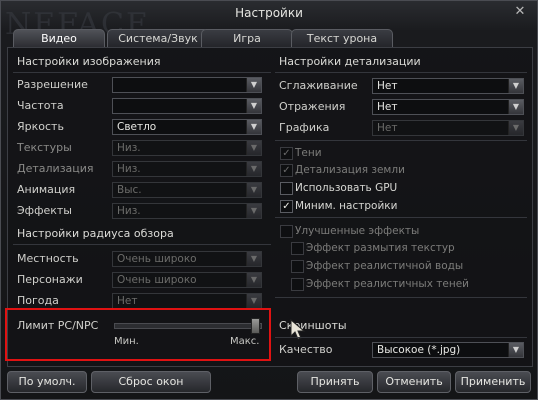  What do you see at coordinates (187, 85) in the screenshot?
I see `resolution-dropdown: ▼` at bounding box center [187, 85].